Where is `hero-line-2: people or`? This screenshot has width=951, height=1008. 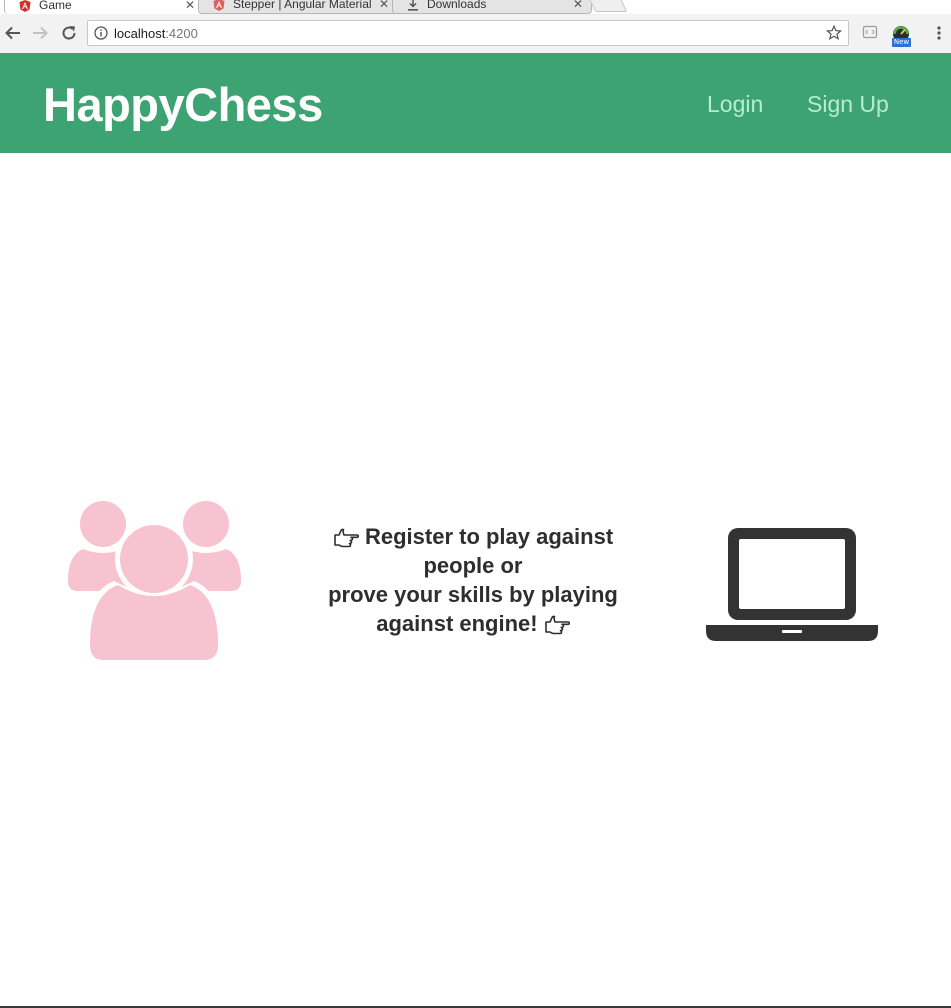 hero-line-2: people or is located at coordinates (473, 565).